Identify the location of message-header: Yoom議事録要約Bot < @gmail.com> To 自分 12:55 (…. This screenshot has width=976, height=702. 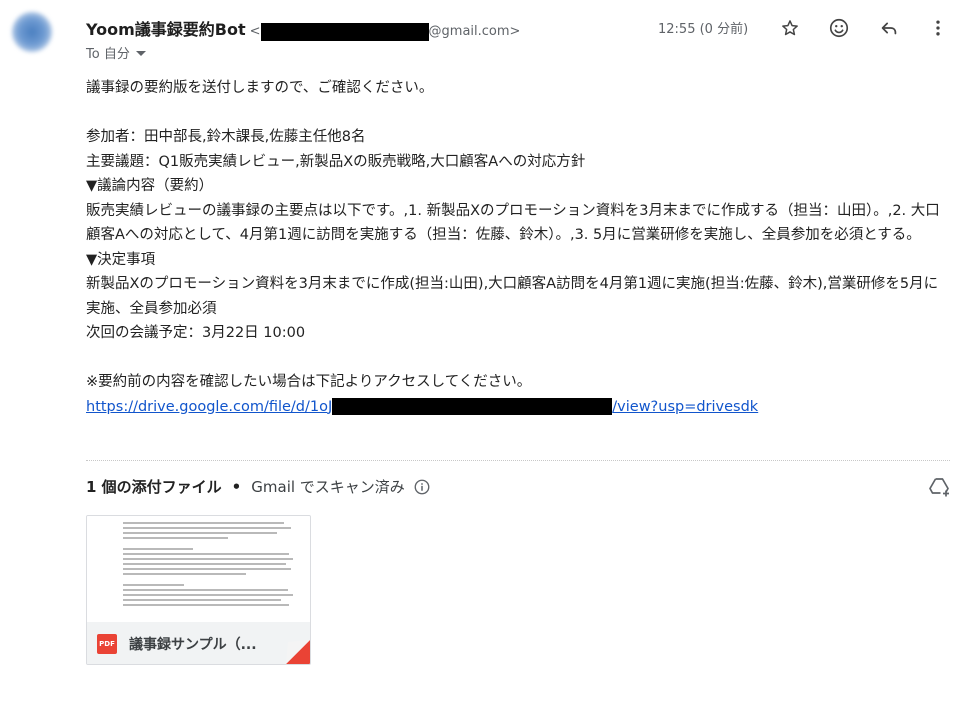
(521, 39).